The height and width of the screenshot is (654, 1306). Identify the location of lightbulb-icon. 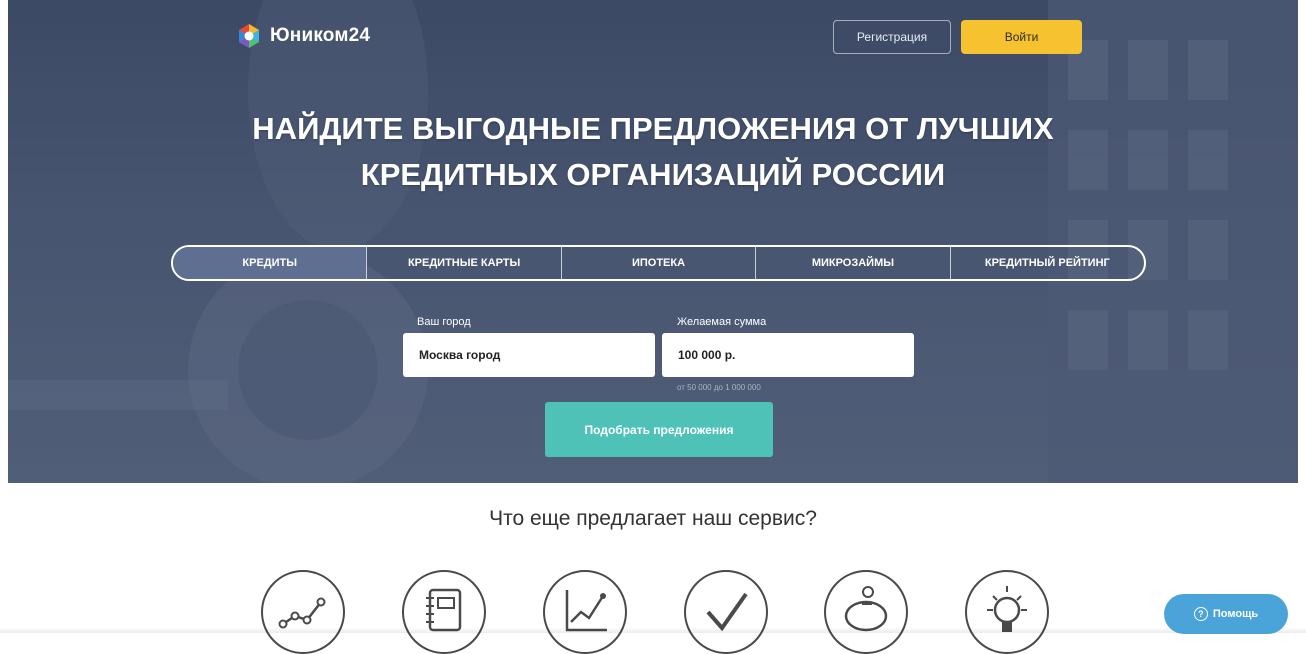
(1007, 612).